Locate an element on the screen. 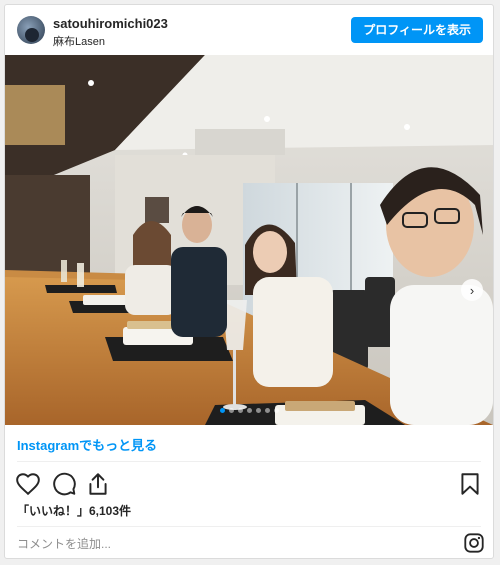  heart-icon is located at coordinates (28, 484).